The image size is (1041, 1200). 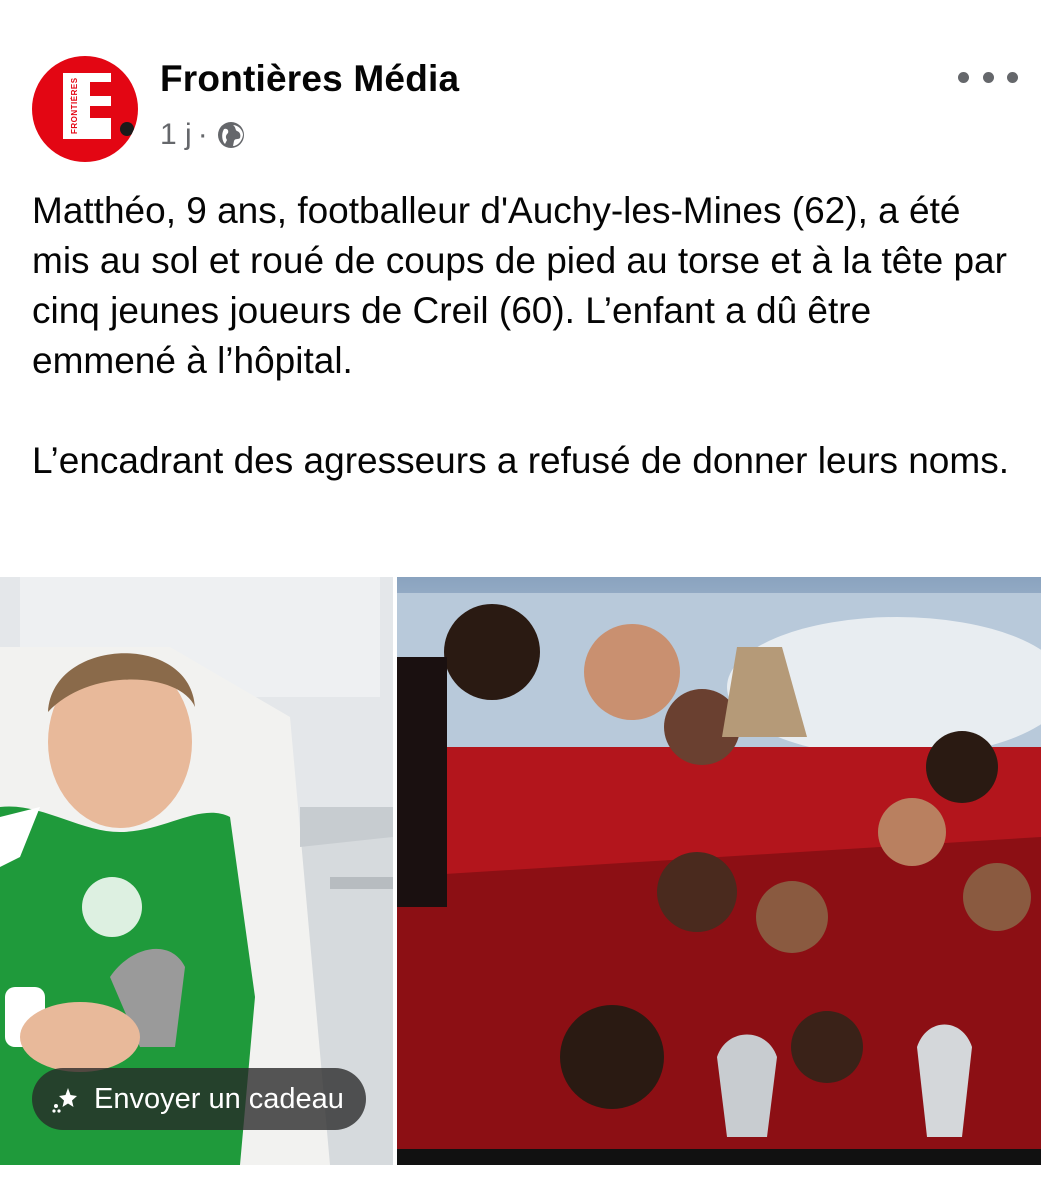 What do you see at coordinates (176, 135) in the screenshot?
I see `post-timestamp: 1 j` at bounding box center [176, 135].